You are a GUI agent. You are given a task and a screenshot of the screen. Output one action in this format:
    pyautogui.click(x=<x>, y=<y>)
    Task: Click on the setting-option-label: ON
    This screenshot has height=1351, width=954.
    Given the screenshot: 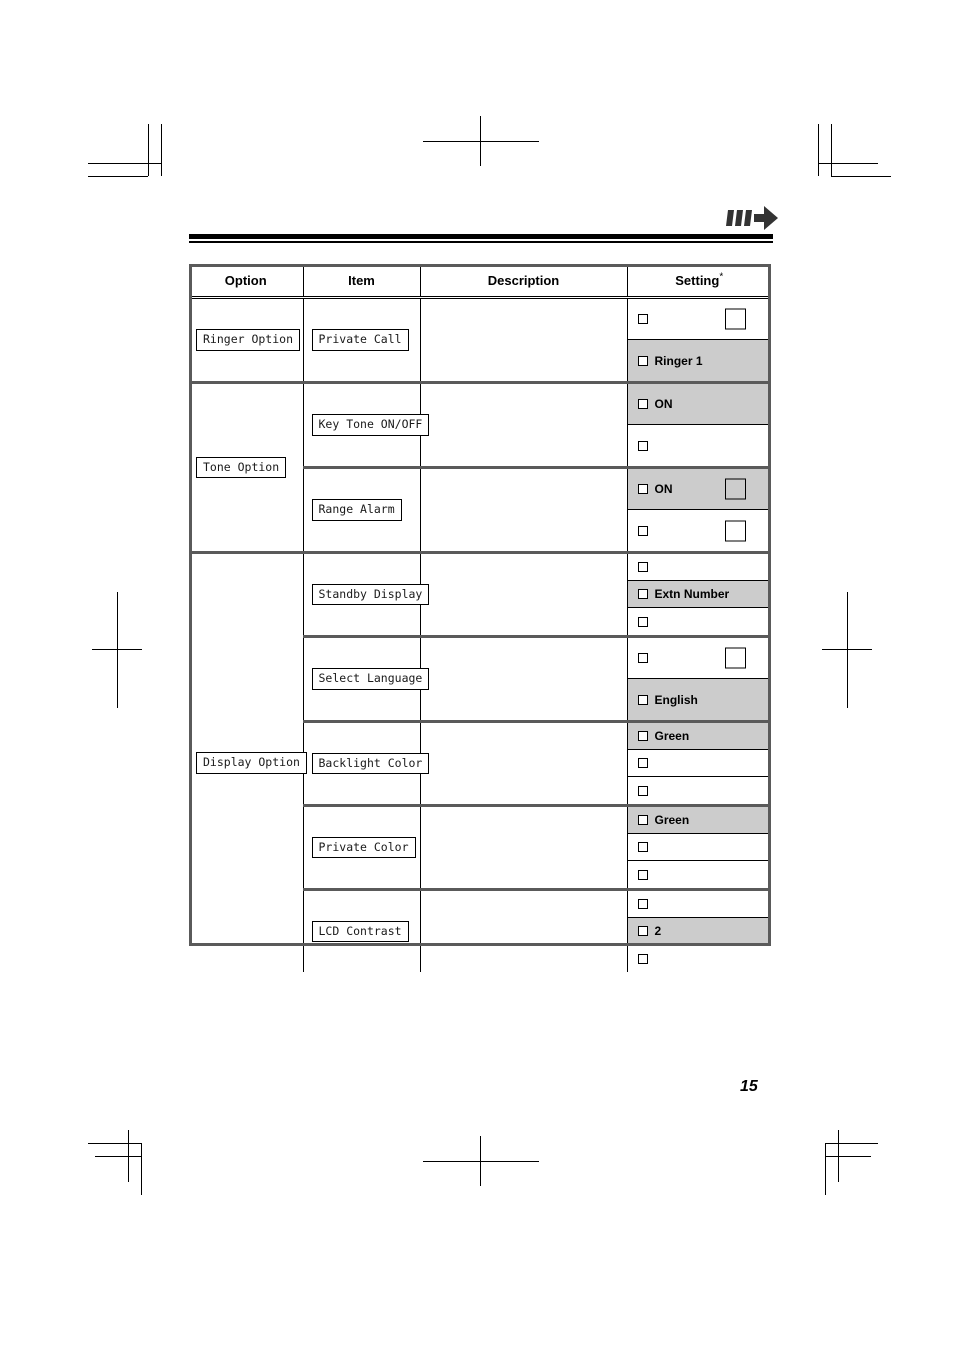 What is the action you would take?
    pyautogui.click(x=663, y=404)
    